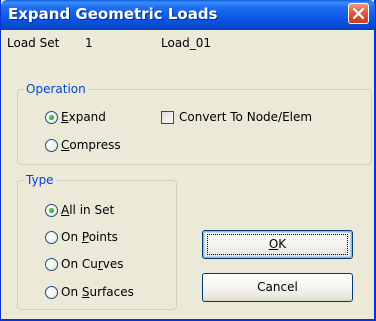  What do you see at coordinates (167, 117) in the screenshot?
I see `checkbox-box` at bounding box center [167, 117].